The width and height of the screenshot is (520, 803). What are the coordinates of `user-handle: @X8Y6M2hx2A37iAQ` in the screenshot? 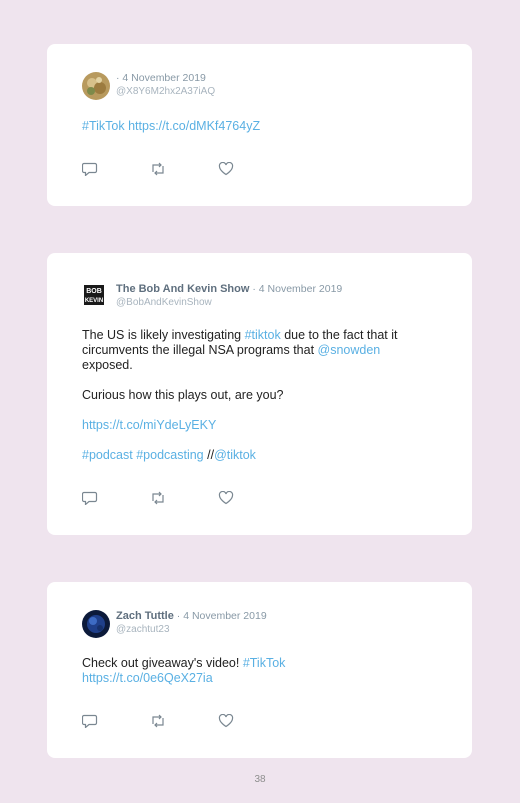 It's located at (165, 91).